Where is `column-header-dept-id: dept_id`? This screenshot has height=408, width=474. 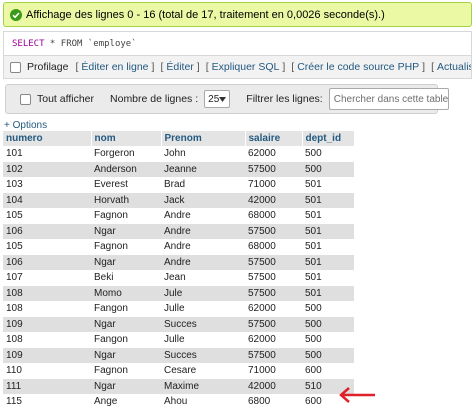 column-header-dept-id: dept_id is located at coordinates (328, 138).